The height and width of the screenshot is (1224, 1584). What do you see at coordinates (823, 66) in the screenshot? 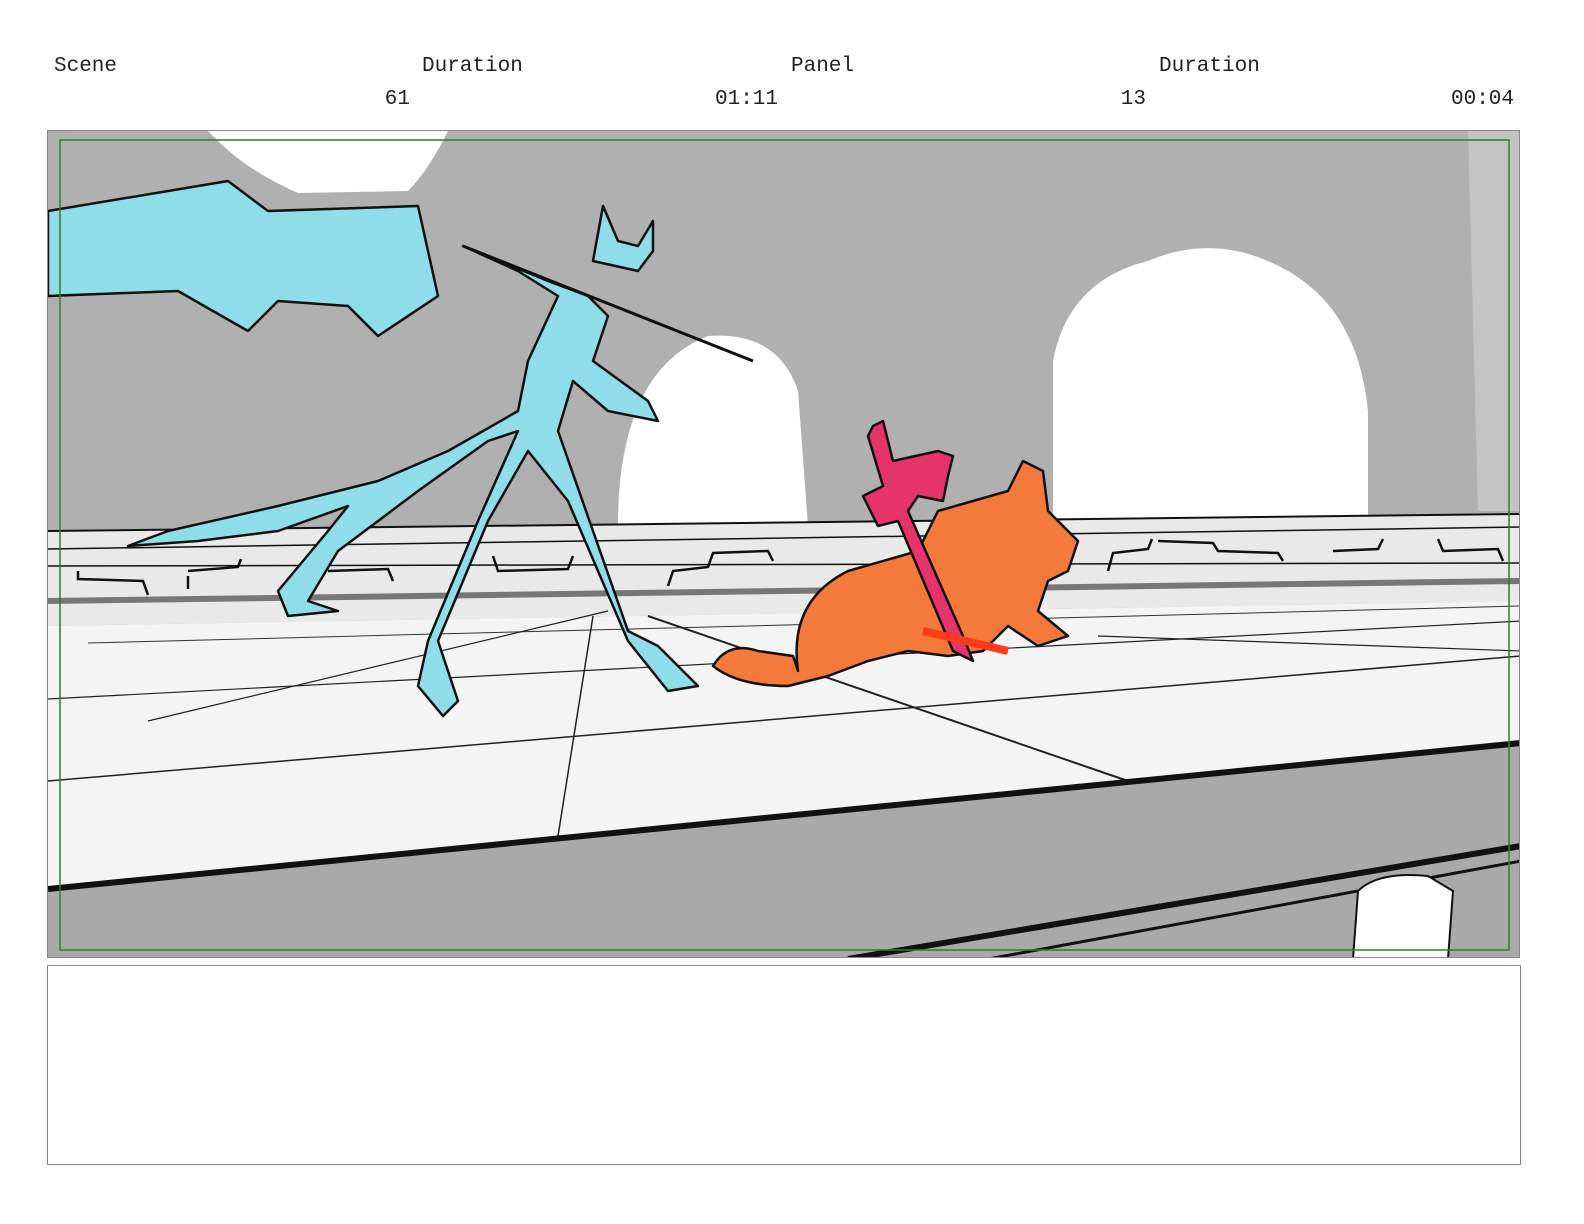
I see `panel-label: Panel` at bounding box center [823, 66].